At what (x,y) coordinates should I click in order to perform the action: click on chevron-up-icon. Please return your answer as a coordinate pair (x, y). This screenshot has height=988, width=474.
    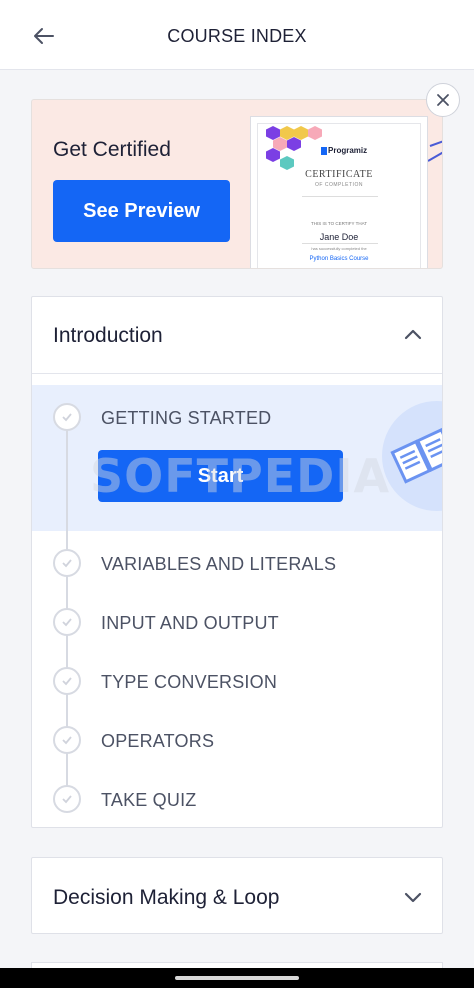
    Looking at the image, I should click on (413, 334).